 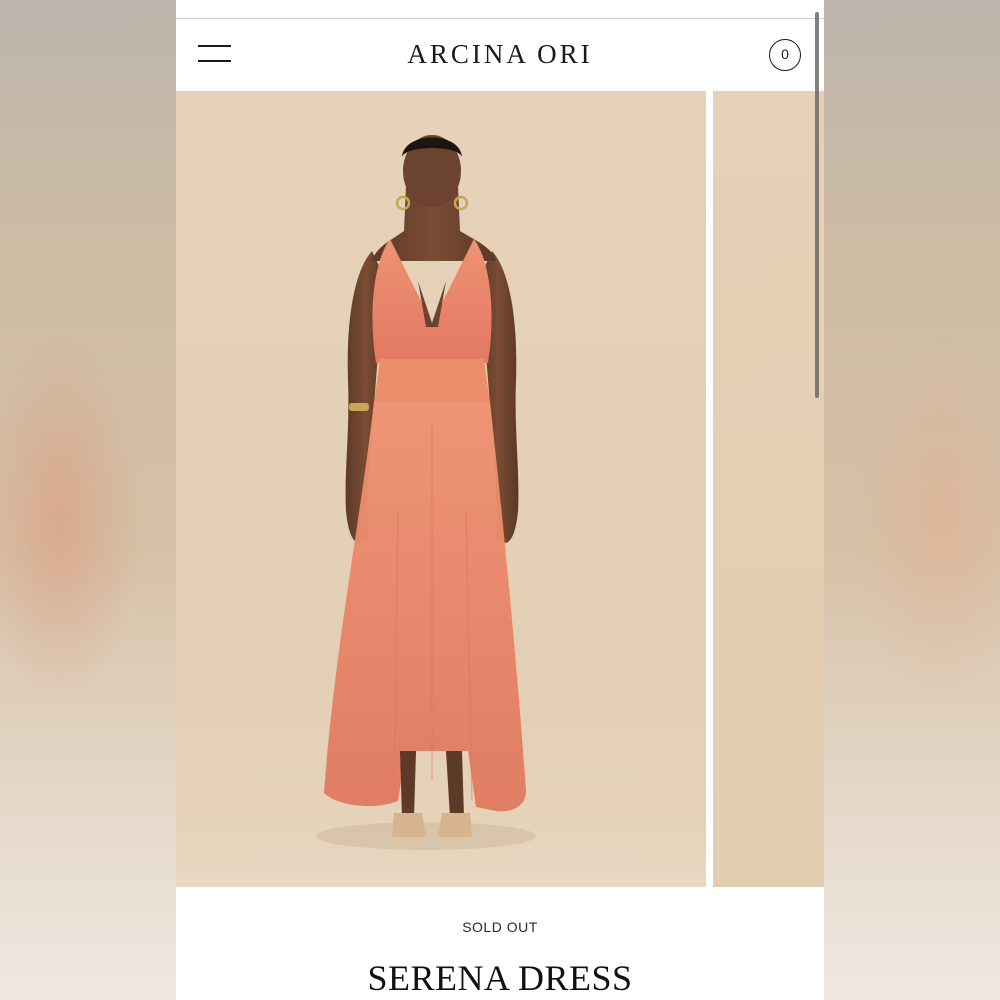 What do you see at coordinates (500, 943) in the screenshot?
I see `product-info: SOLD OUT SERENA DRESS` at bounding box center [500, 943].